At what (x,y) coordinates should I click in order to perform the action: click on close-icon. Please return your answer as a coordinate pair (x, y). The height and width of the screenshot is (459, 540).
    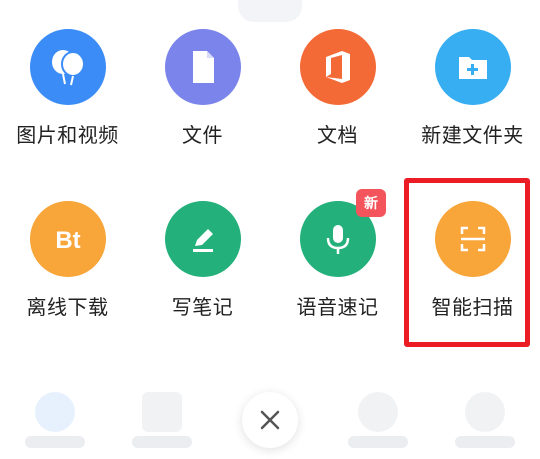
    Looking at the image, I should click on (270, 420).